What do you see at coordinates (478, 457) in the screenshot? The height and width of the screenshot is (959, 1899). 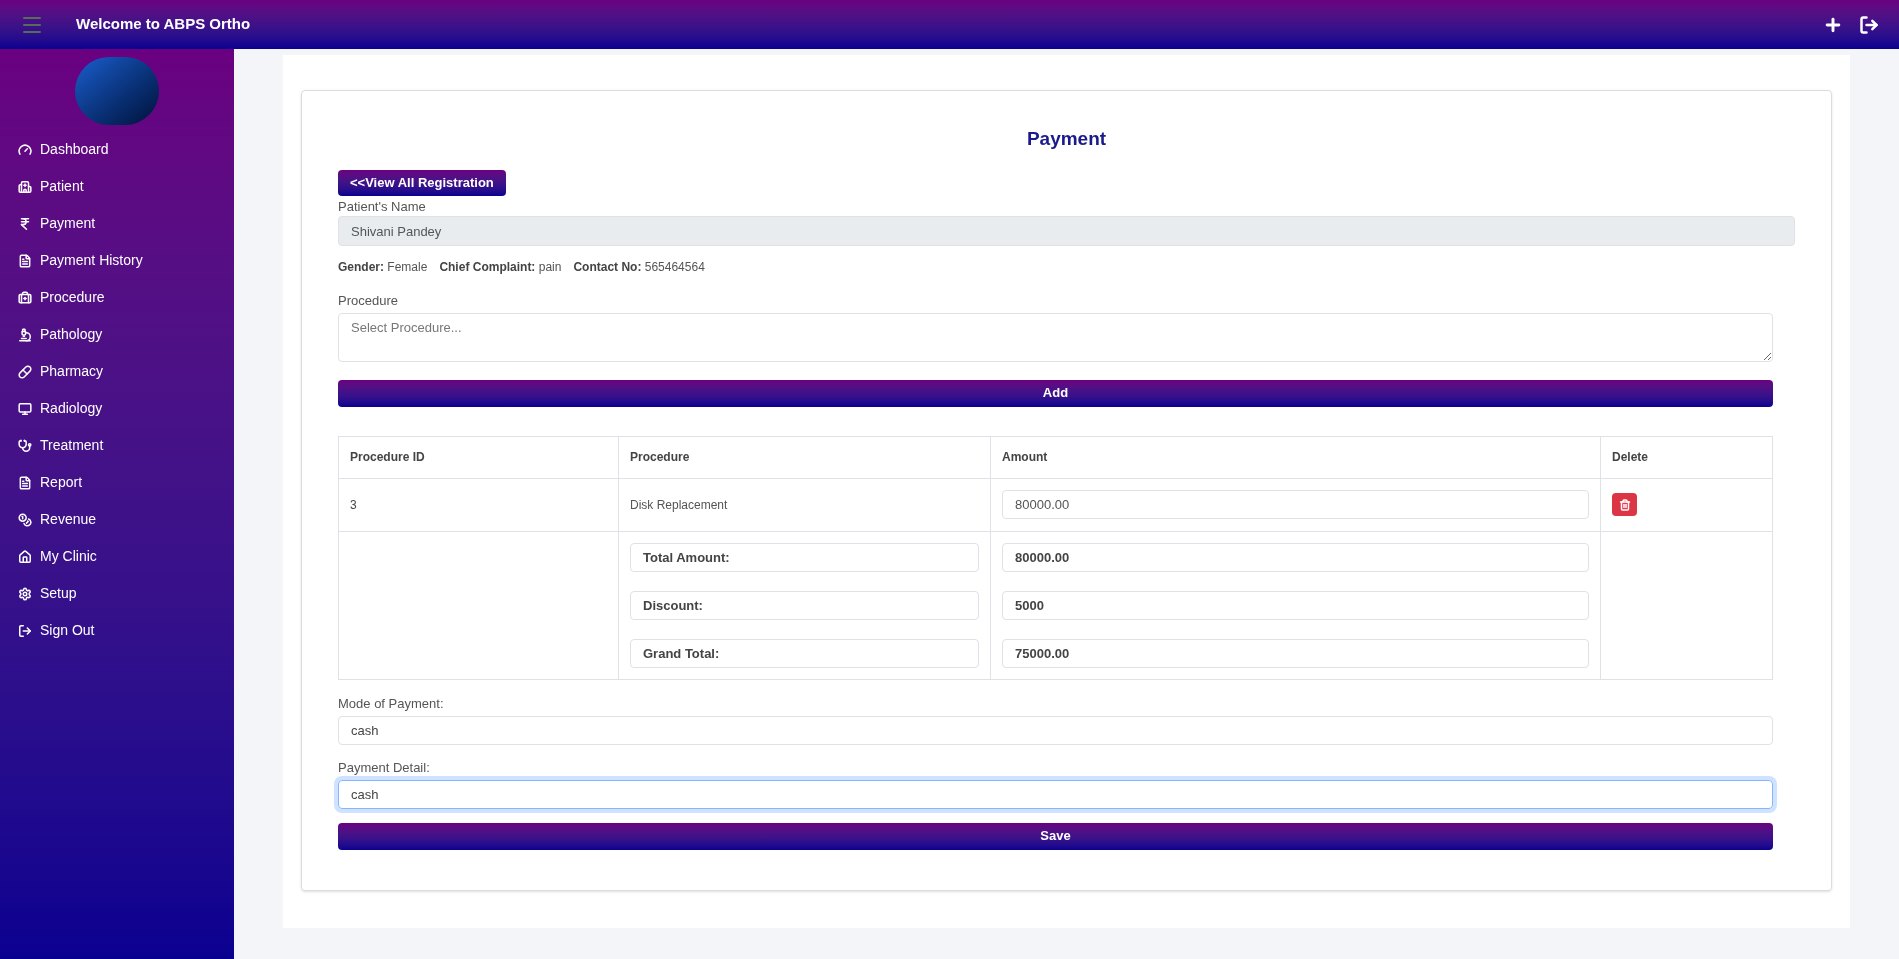 I see `column-header: Procedure ID` at bounding box center [478, 457].